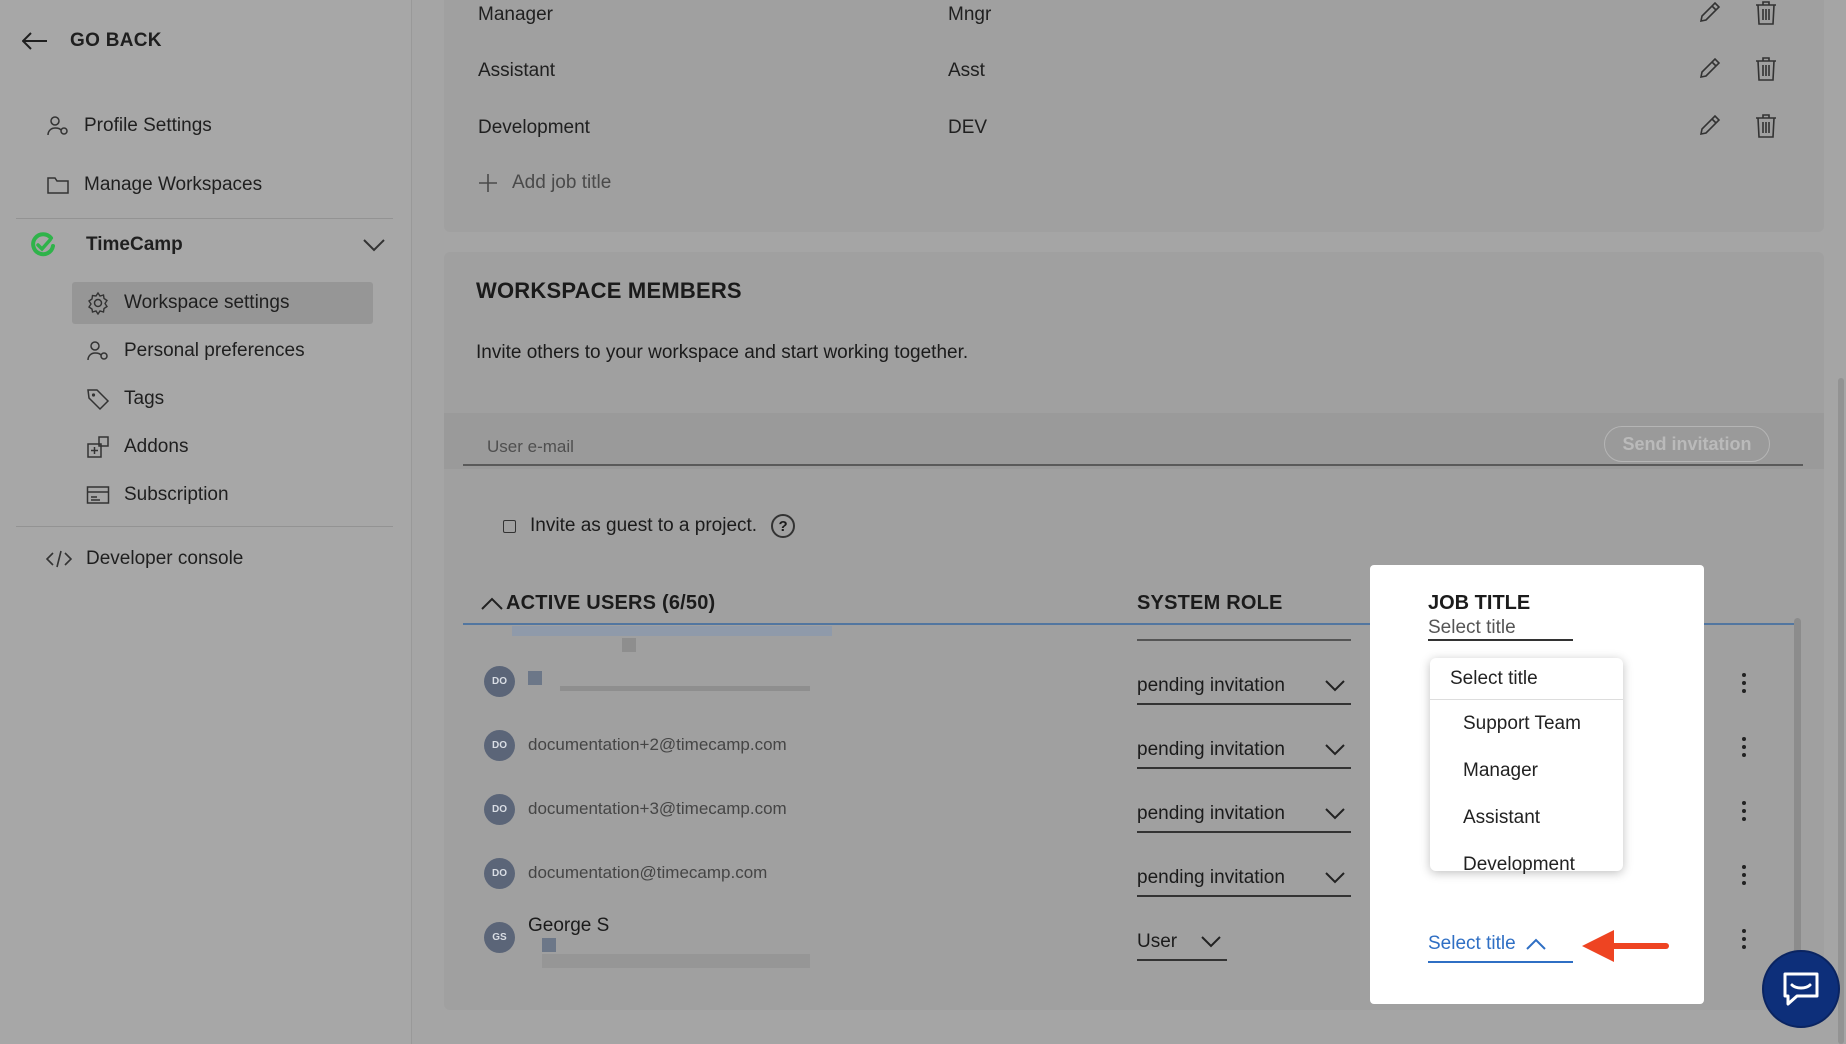 The height and width of the screenshot is (1044, 1846). I want to click on sidebar-item-label: Workspace settings, so click(207, 302).